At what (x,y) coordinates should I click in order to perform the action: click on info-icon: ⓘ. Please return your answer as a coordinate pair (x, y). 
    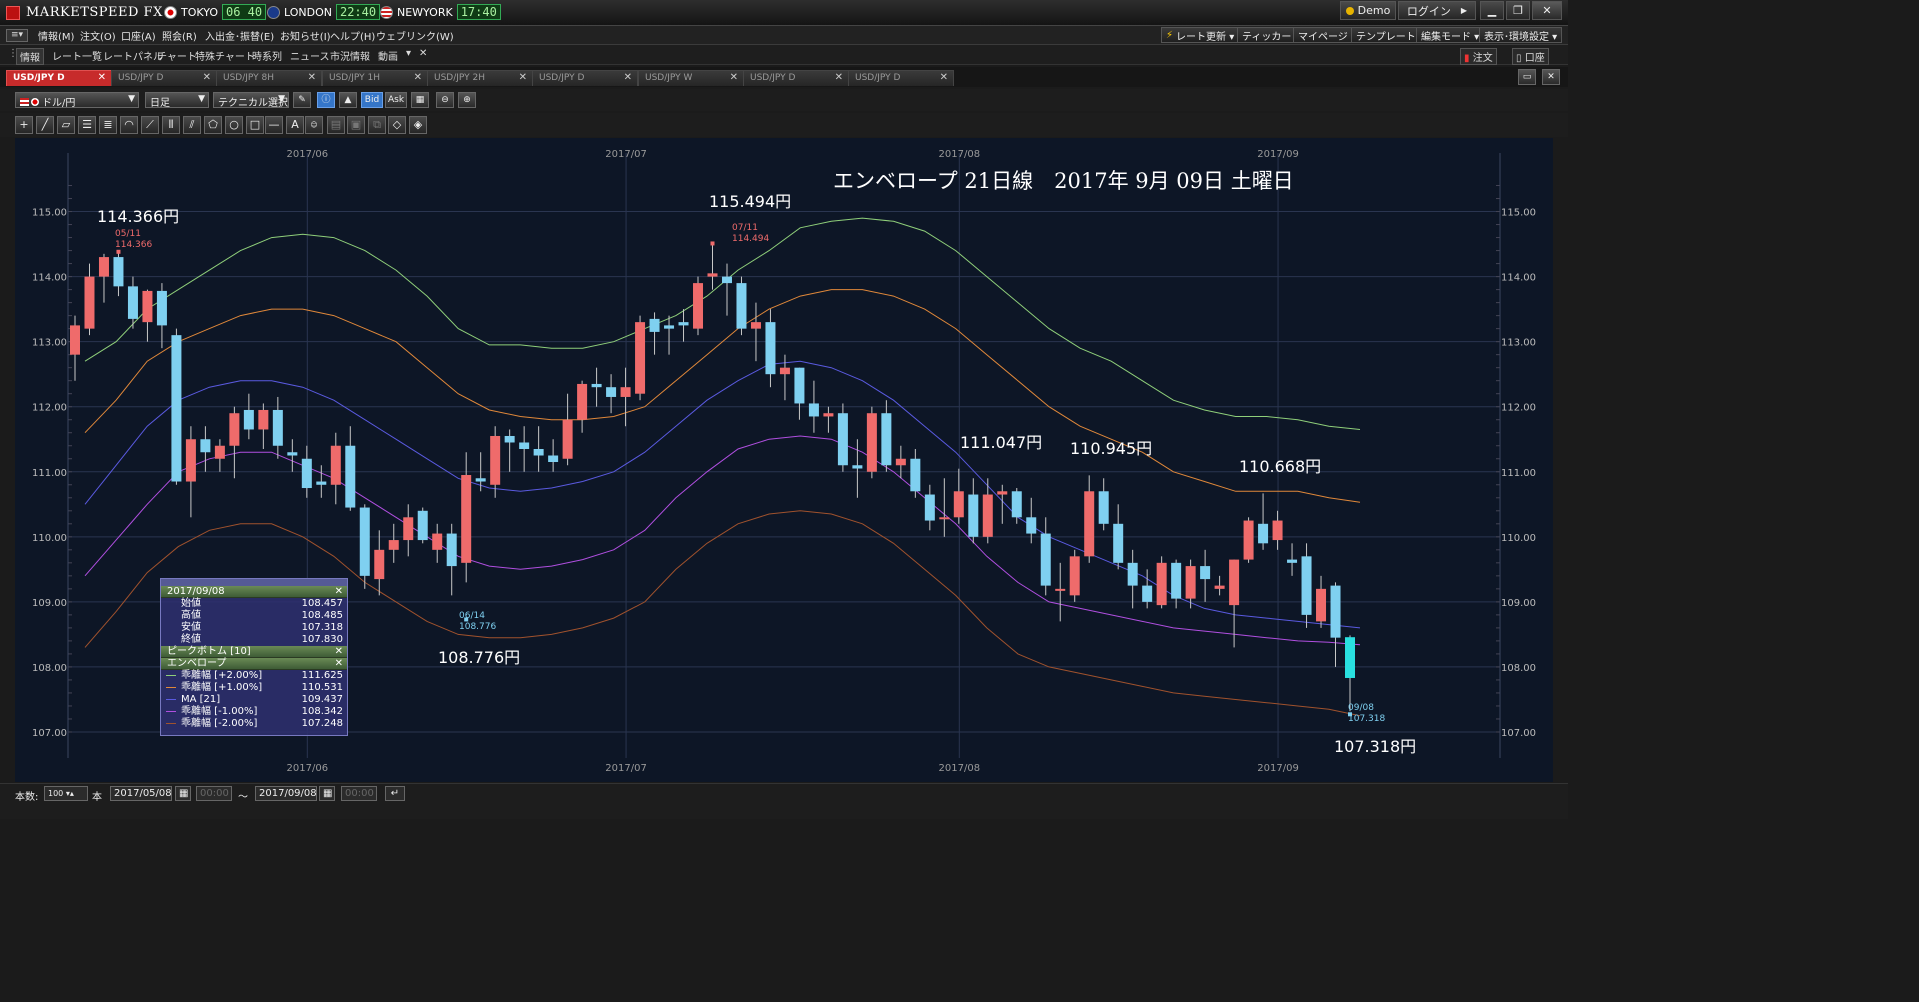
    Looking at the image, I should click on (326, 100).